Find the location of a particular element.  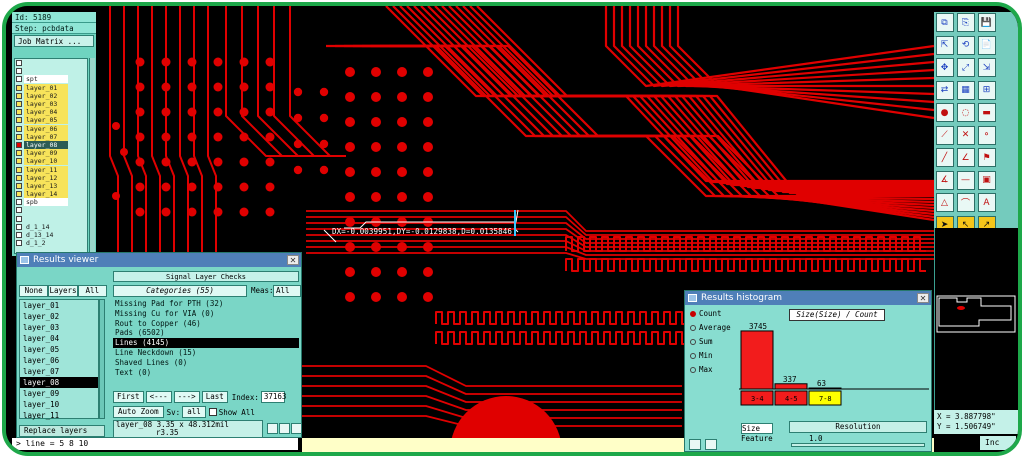

ruler-icon: ▬ is located at coordinates (986, 112).